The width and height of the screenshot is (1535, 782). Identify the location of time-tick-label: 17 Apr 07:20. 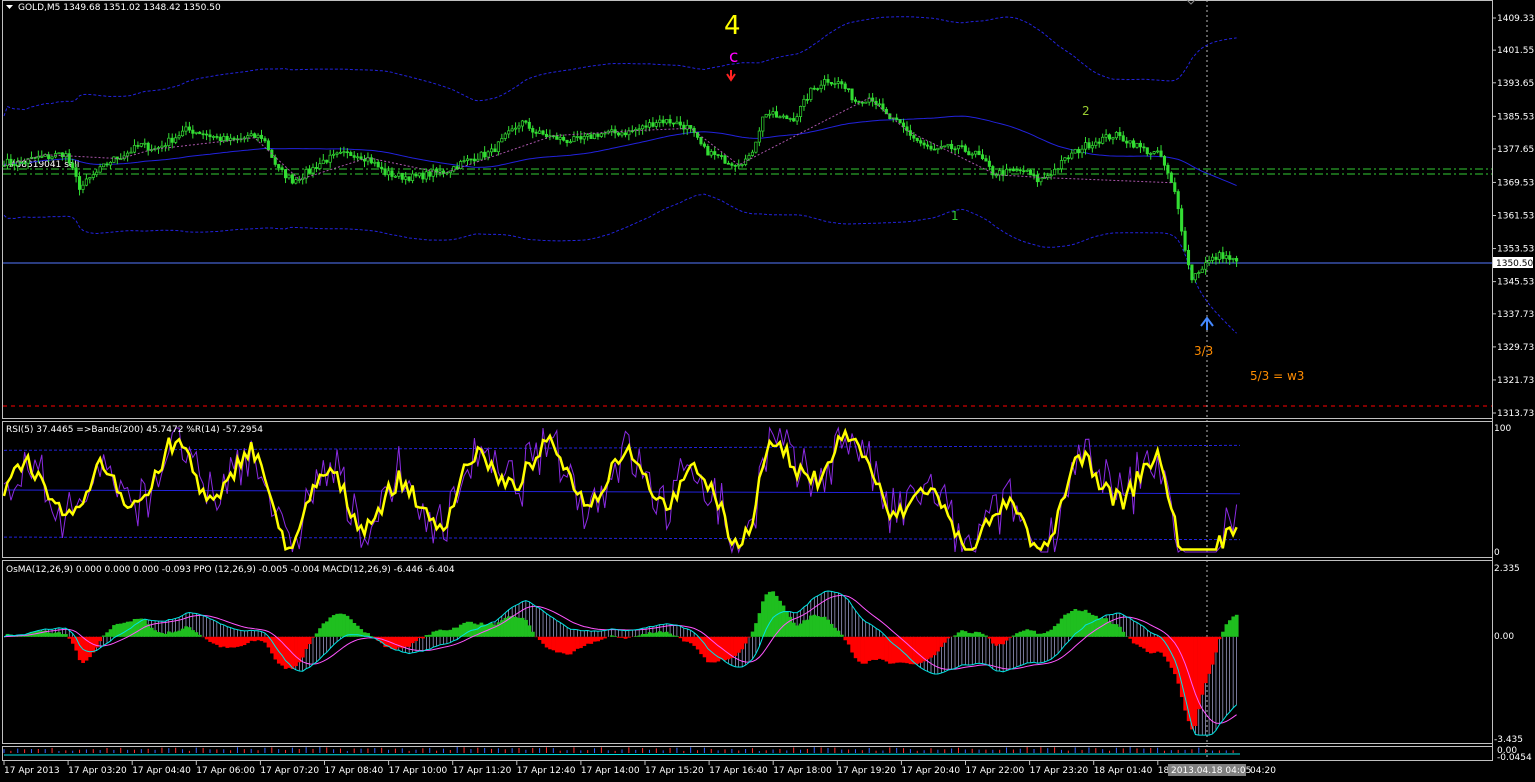
(289, 771).